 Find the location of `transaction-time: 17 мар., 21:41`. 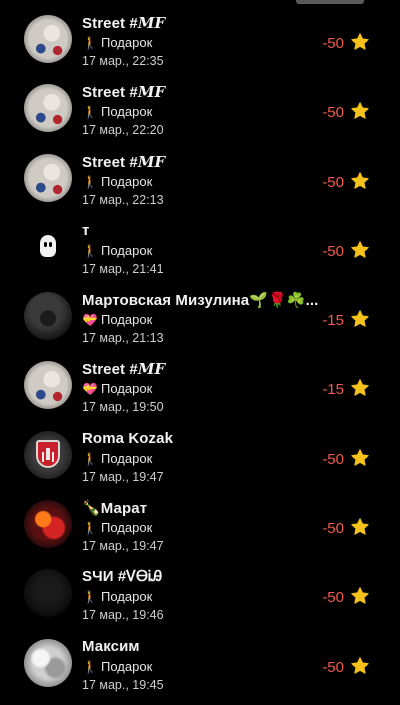

transaction-time: 17 мар., 21:41 is located at coordinates (123, 268).